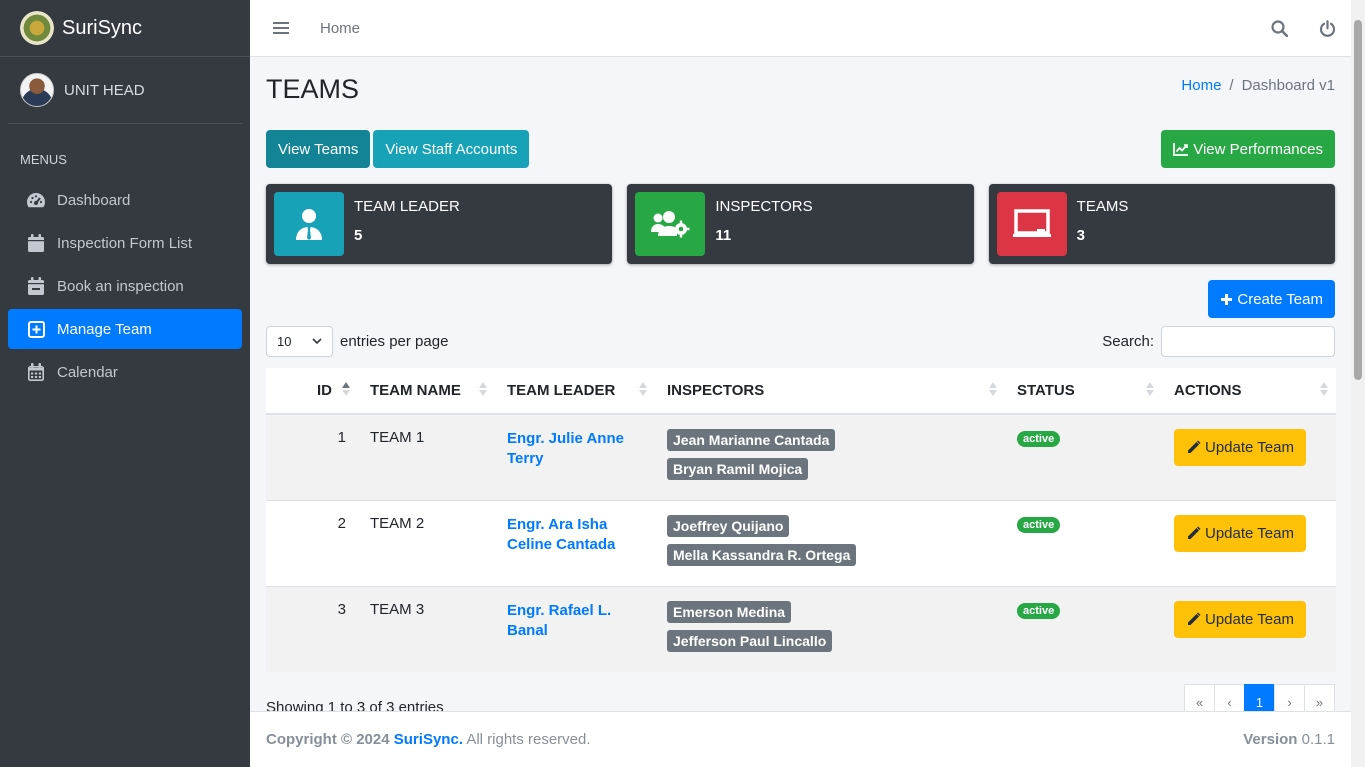 The width and height of the screenshot is (1365, 767). I want to click on scrollbar-thumb, so click(1358, 200).